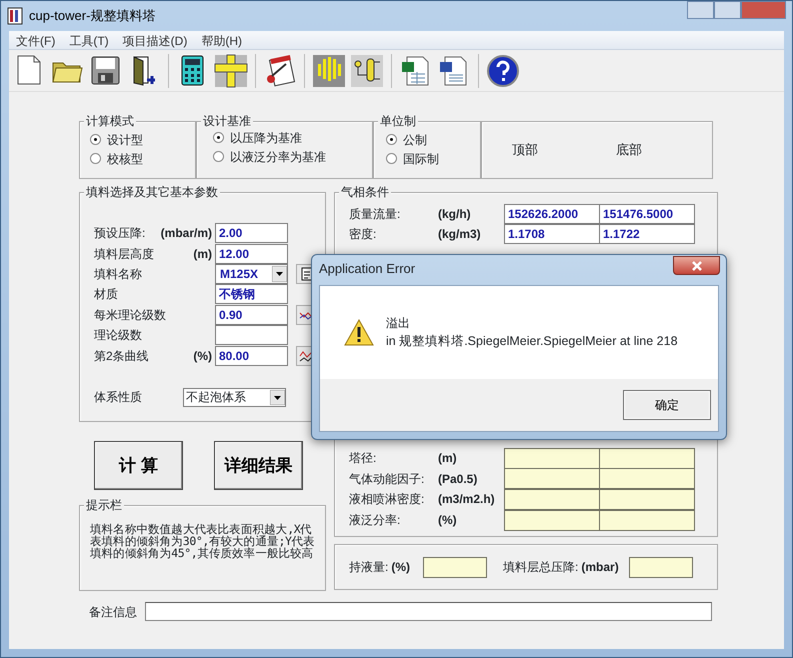  Describe the element at coordinates (142, 139) in the screenshot. I see `radio-option: 设计型` at that location.